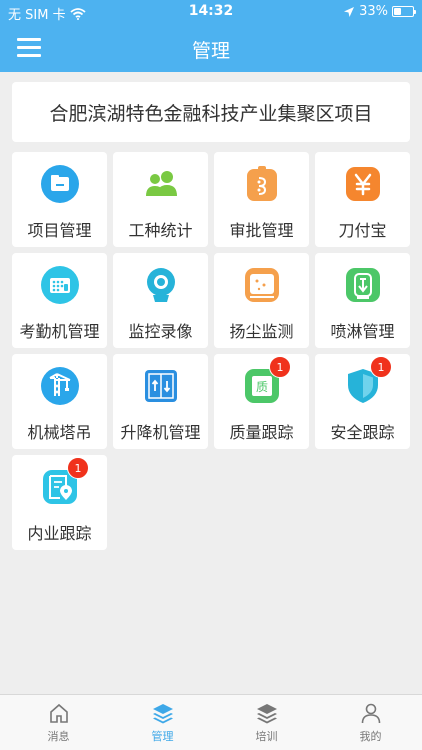 The width and height of the screenshot is (422, 750). I want to click on module-tile: 喷淋管理, so click(362, 300).